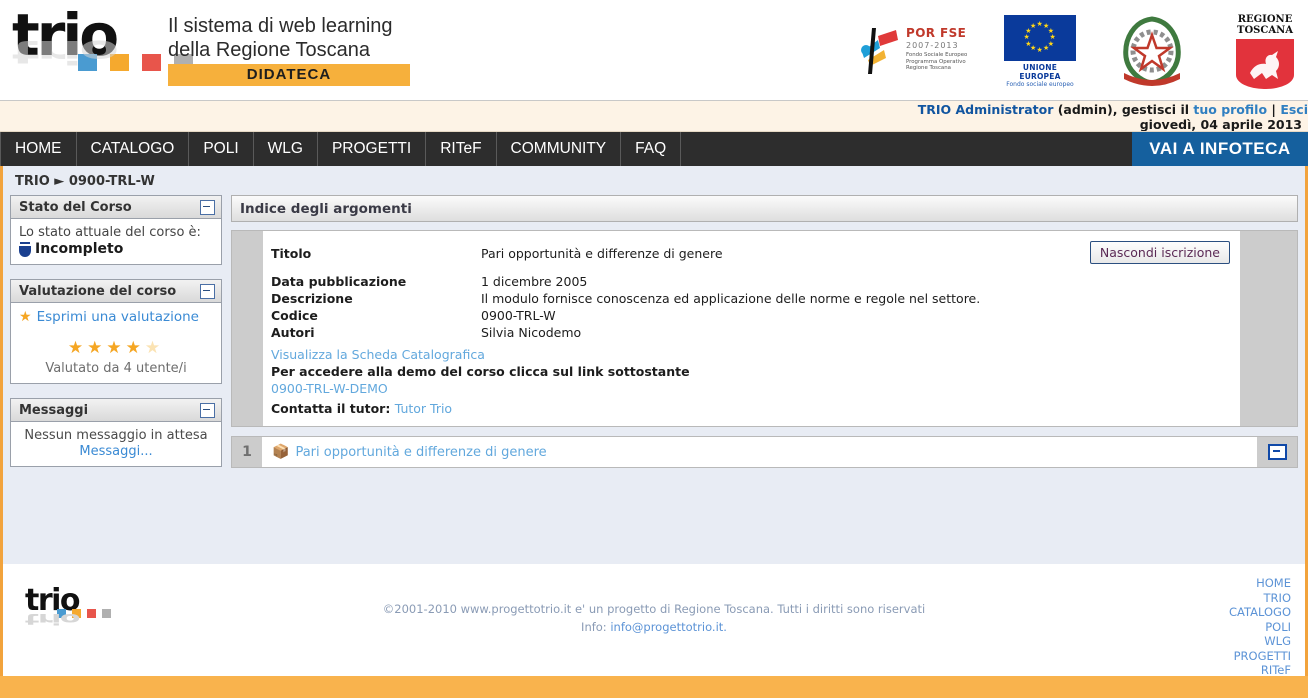  Describe the element at coordinates (1260, 641) in the screenshot. I see `footer-link-wlg: WLG` at that location.